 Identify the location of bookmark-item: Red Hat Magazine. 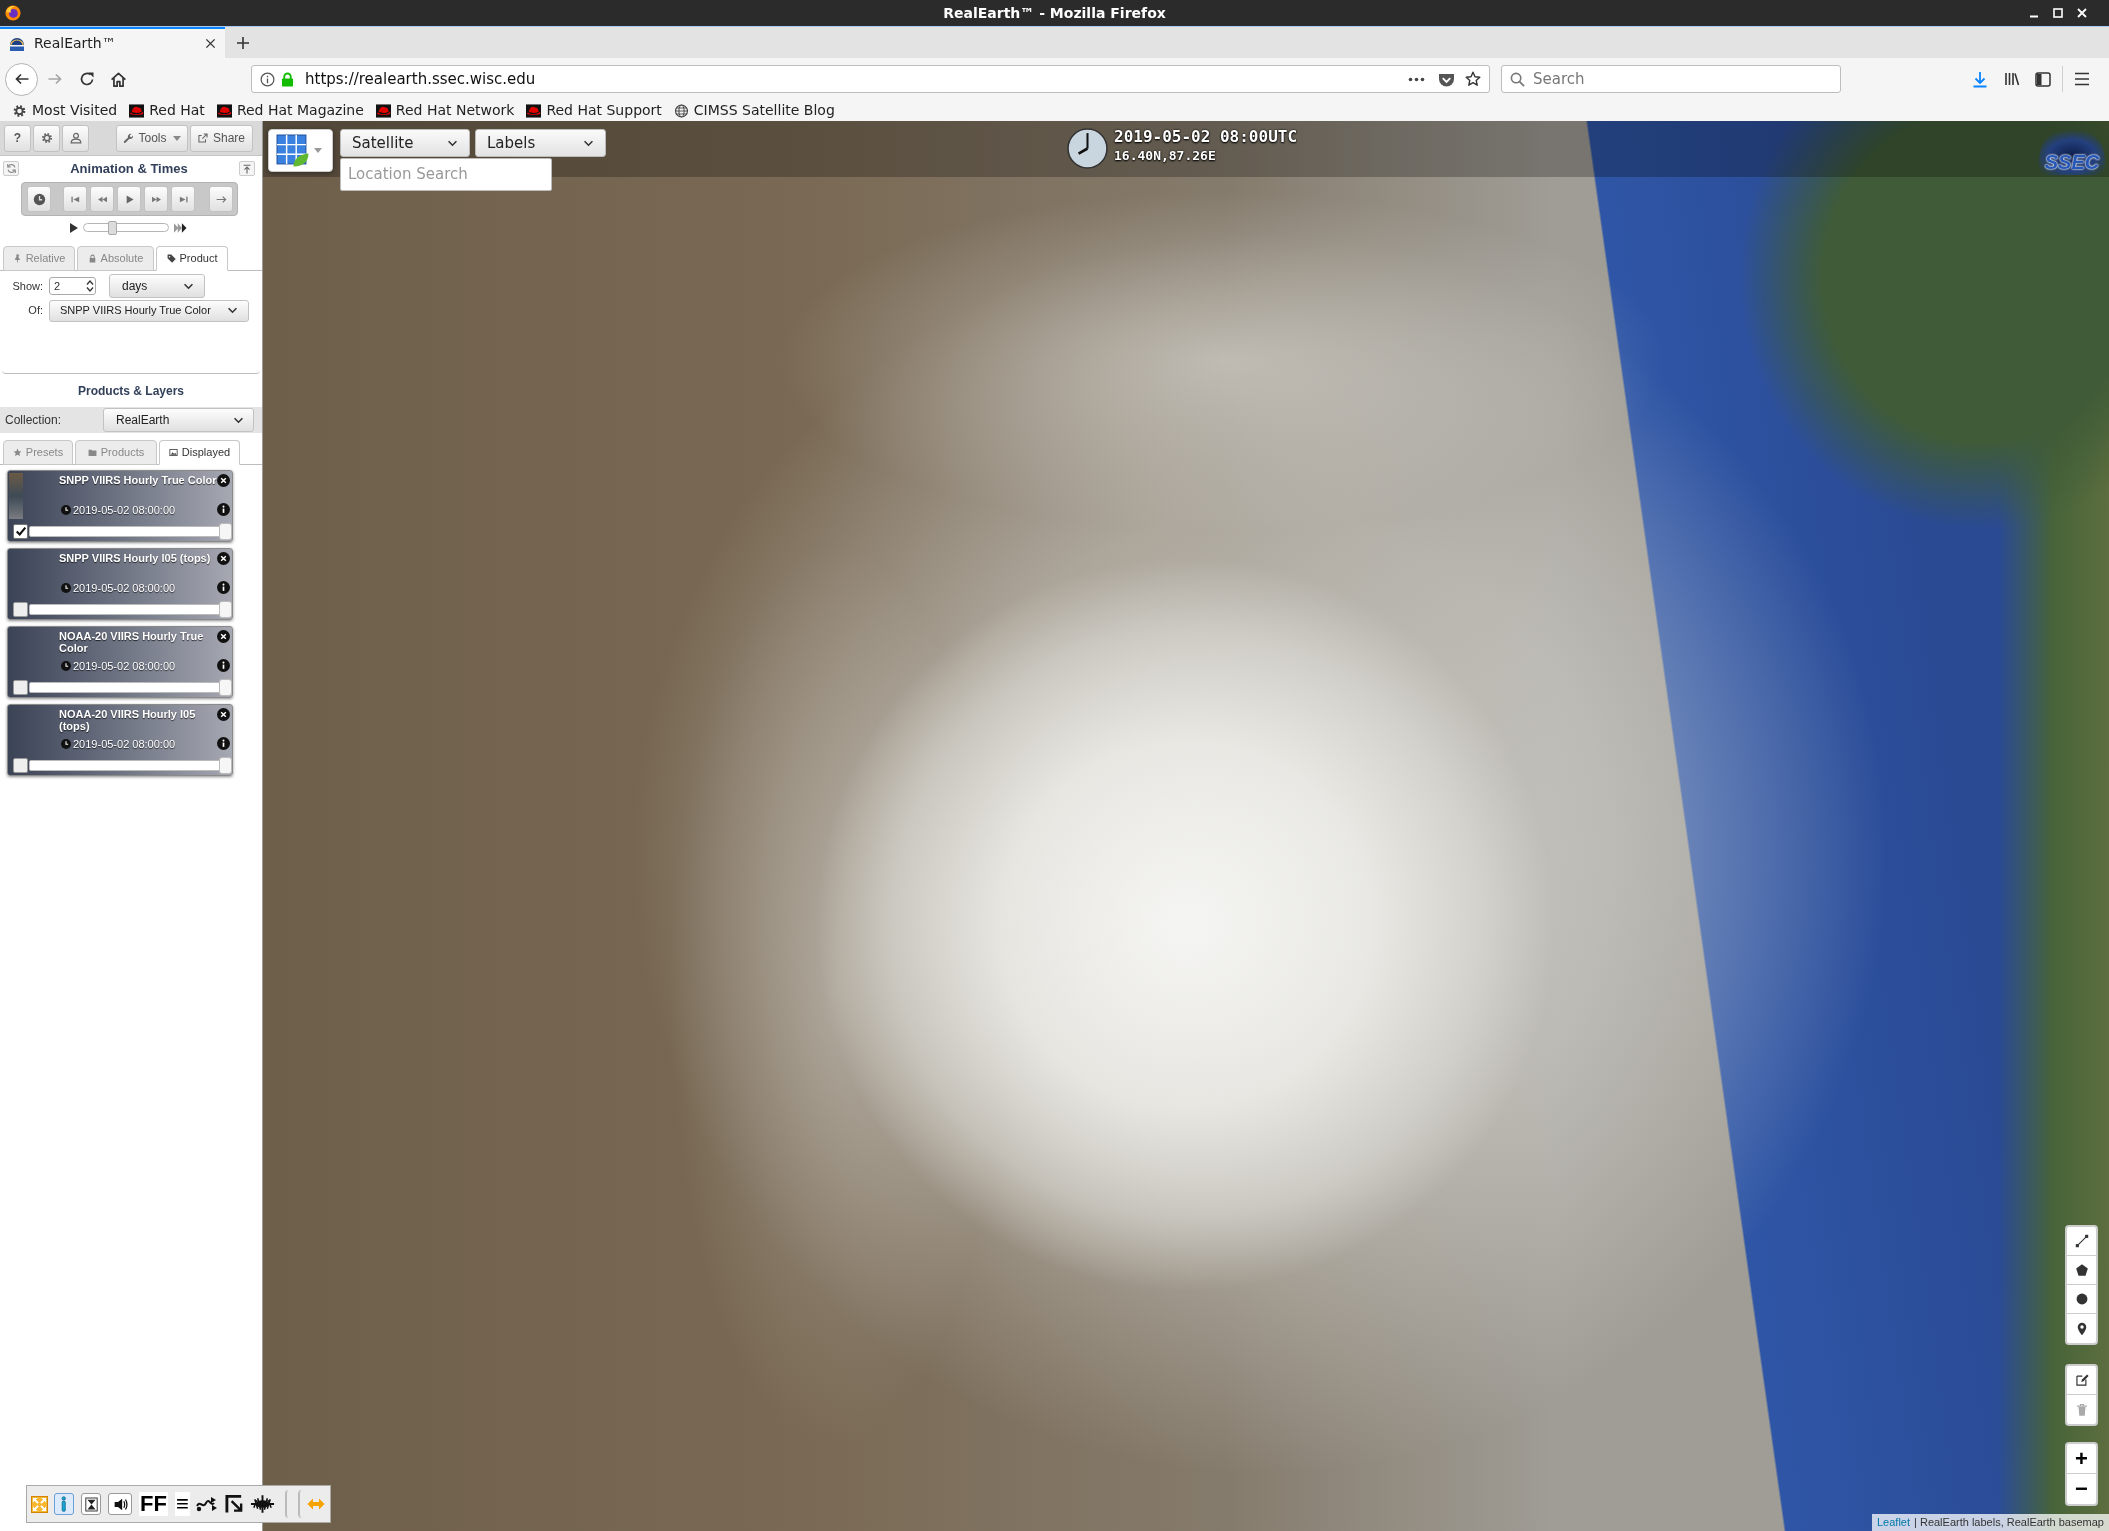
(290, 110).